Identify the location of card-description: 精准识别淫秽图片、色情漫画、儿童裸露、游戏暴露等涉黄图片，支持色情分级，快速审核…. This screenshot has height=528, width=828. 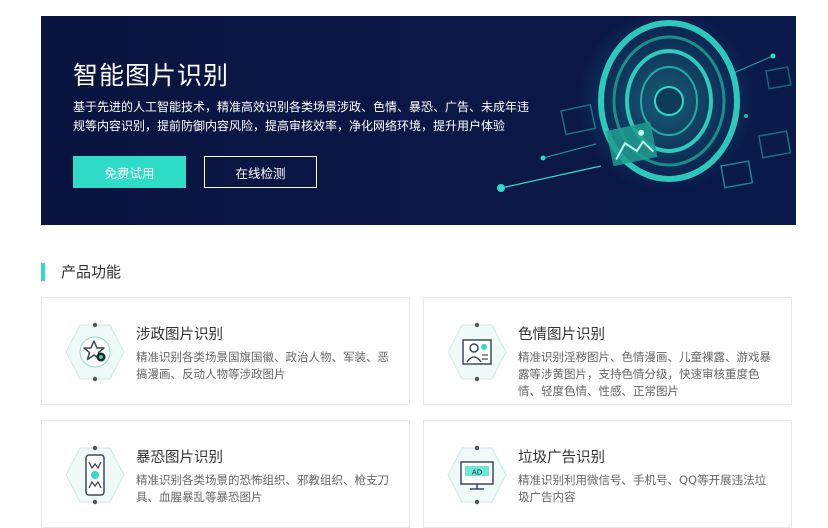
(644, 374).